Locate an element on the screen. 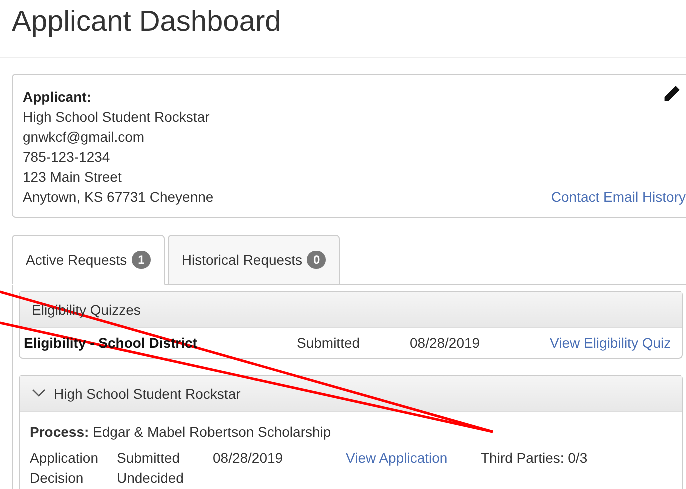 This screenshot has width=686, height=489. step-label: Application is located at coordinates (65, 458).